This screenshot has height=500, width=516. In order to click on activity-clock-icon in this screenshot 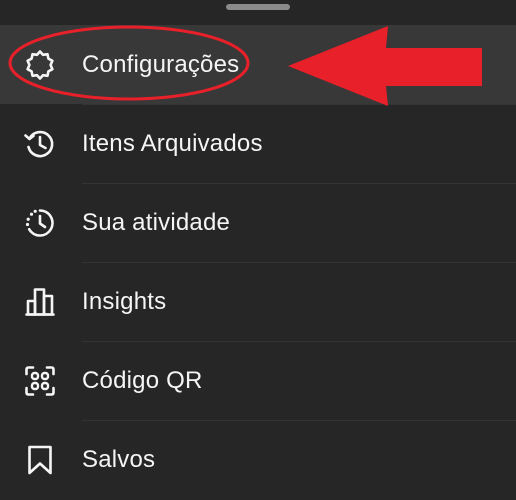, I will do `click(40, 223)`.